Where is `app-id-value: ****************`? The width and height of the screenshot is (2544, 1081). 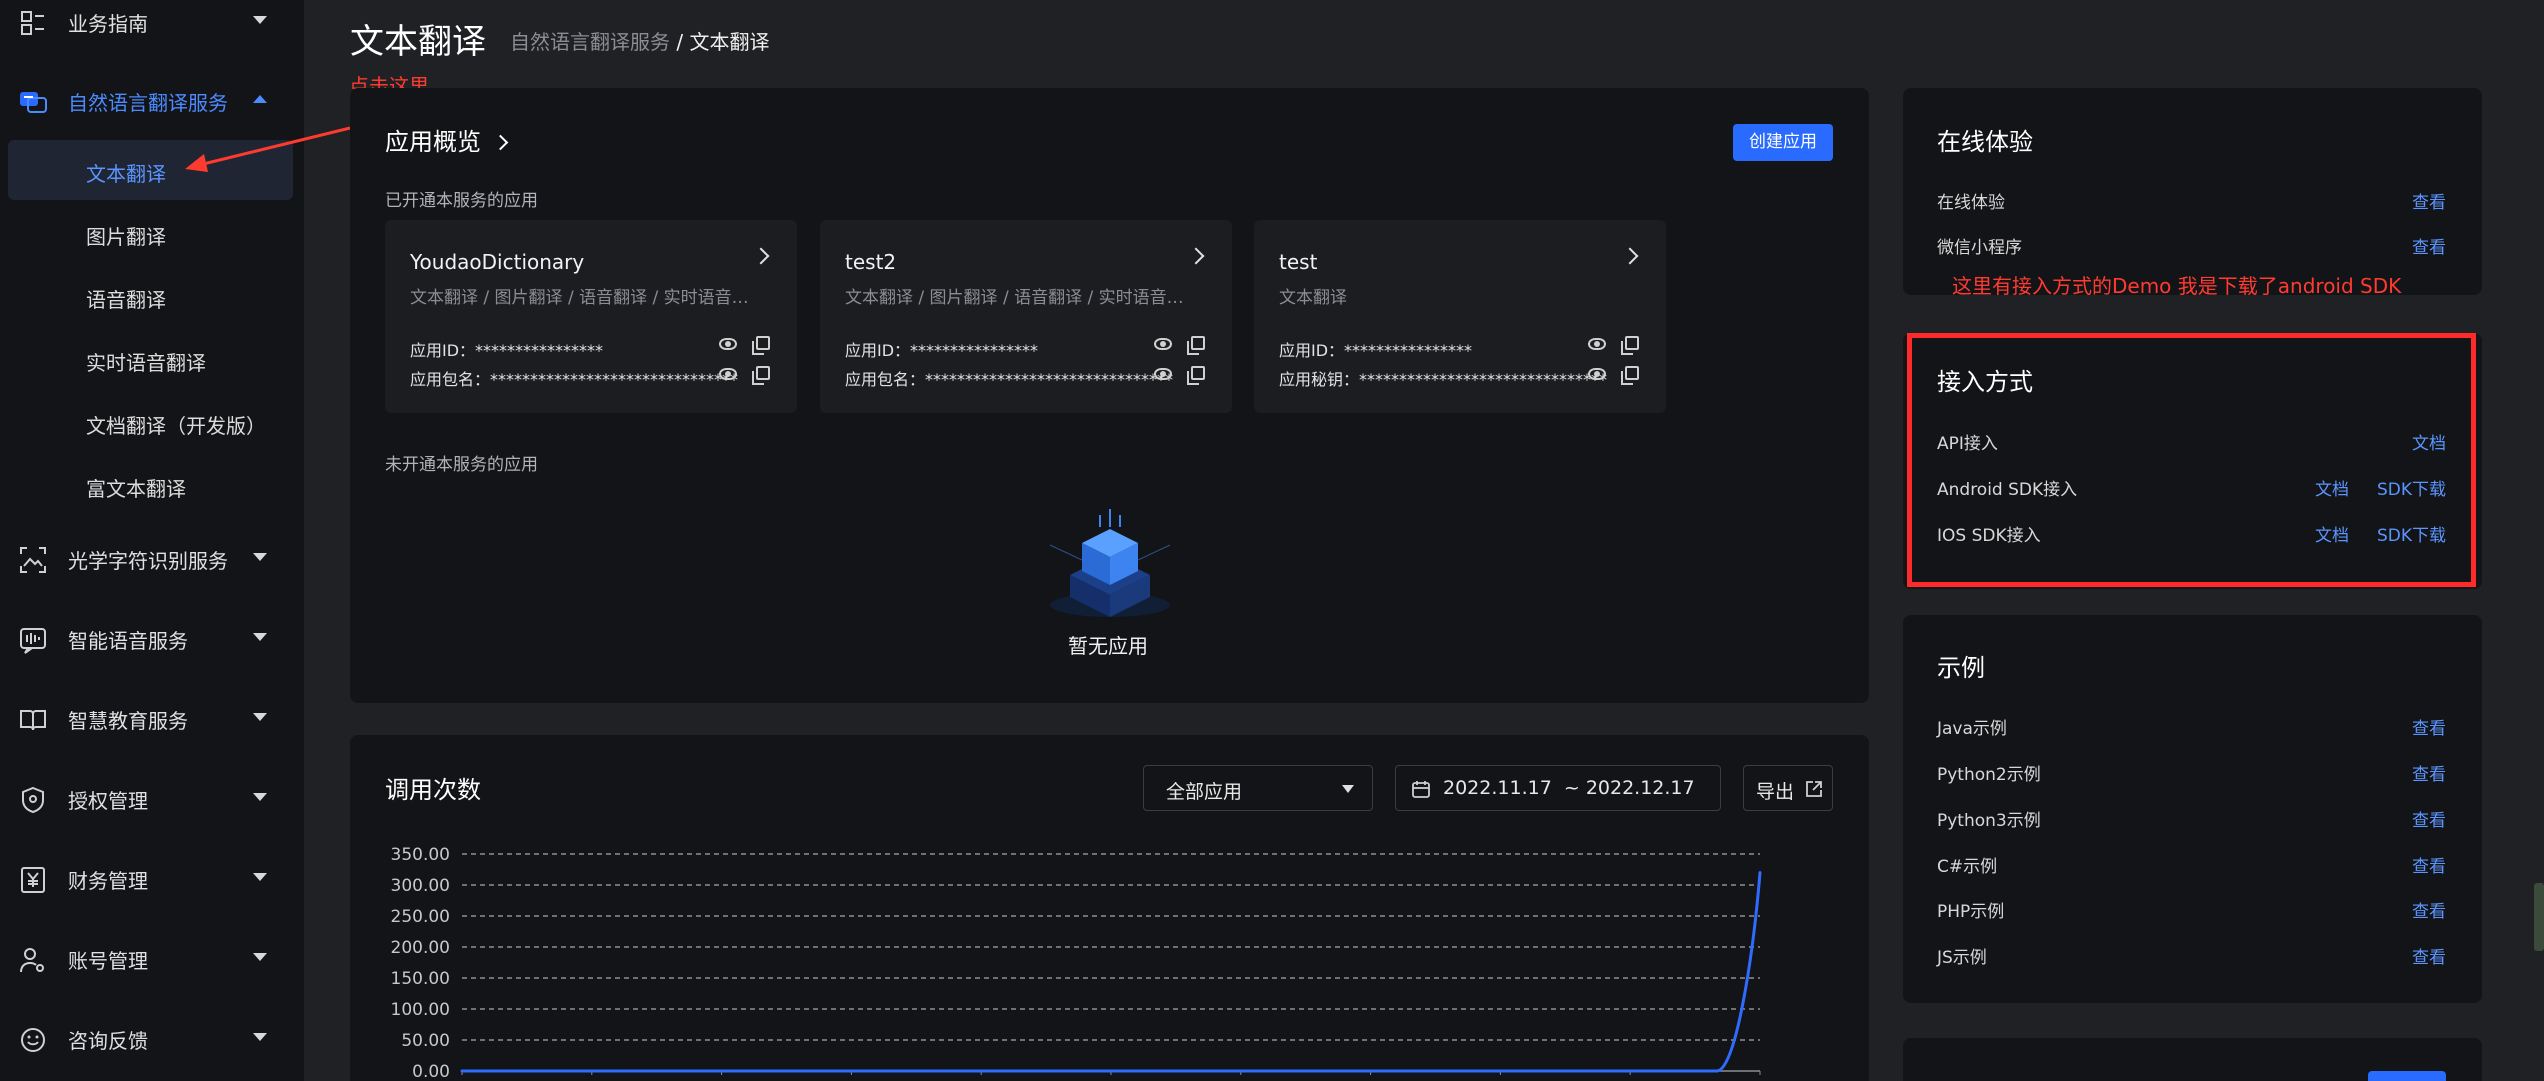
app-id-value: **************** is located at coordinates (539, 350).